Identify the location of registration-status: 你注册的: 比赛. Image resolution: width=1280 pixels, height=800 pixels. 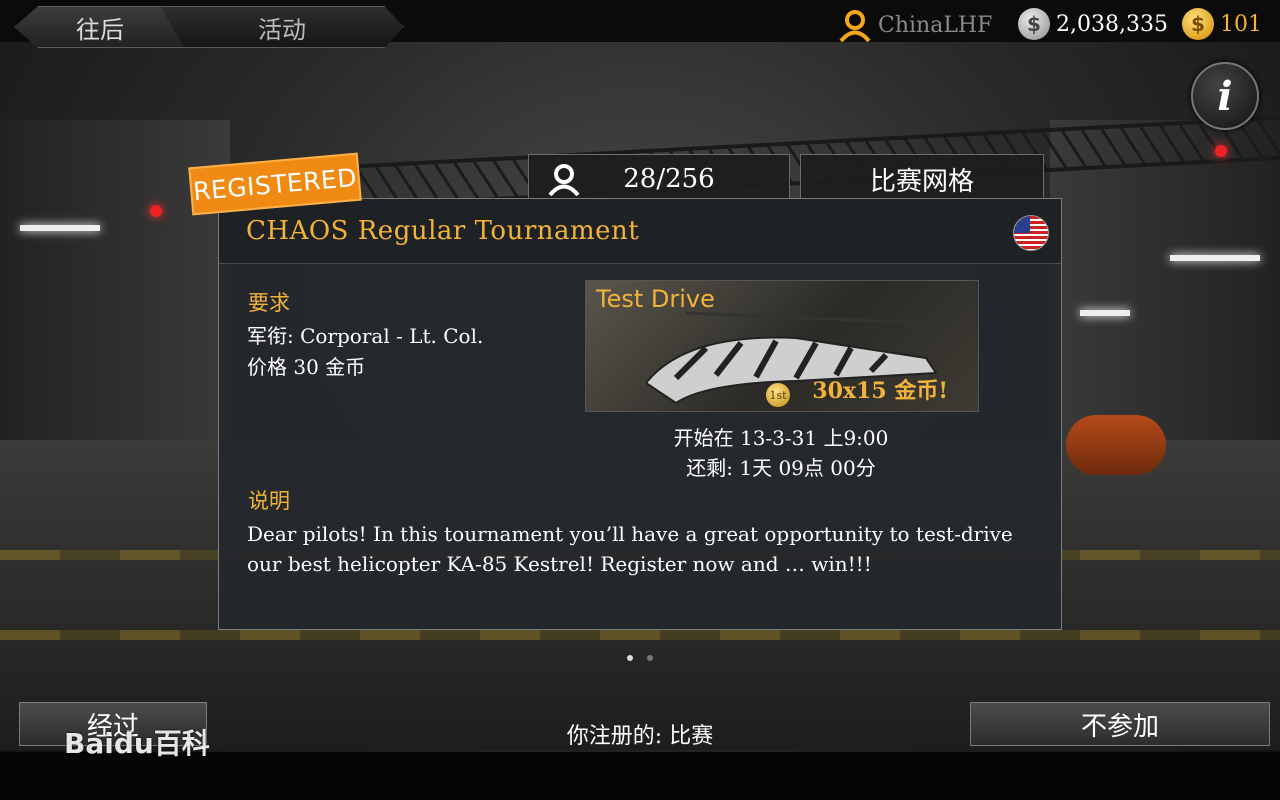
(640, 736).